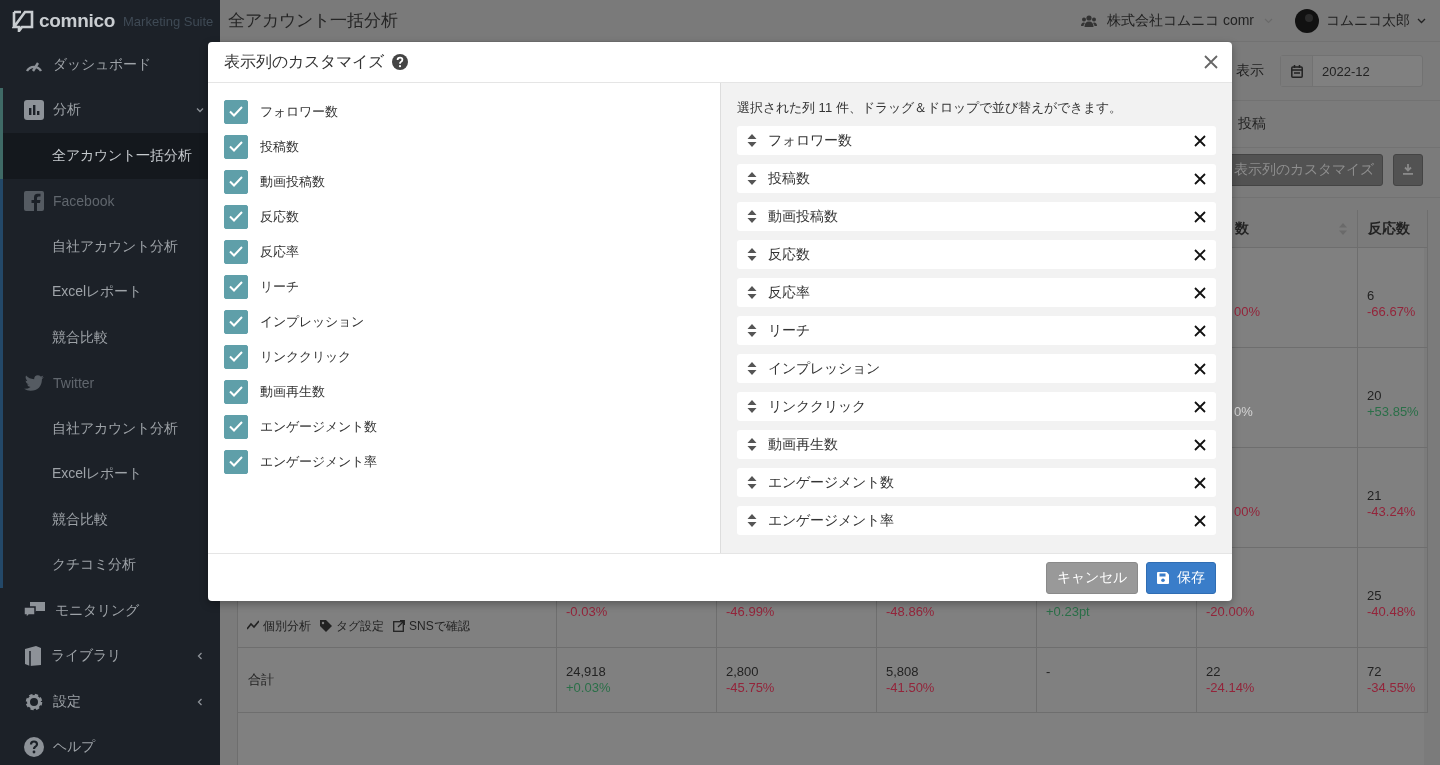 The height and width of the screenshot is (765, 1440). I want to click on summary-text: 選択された列 11 件、ドラッグ＆ドロップで並び替えができます。, so click(930, 108).